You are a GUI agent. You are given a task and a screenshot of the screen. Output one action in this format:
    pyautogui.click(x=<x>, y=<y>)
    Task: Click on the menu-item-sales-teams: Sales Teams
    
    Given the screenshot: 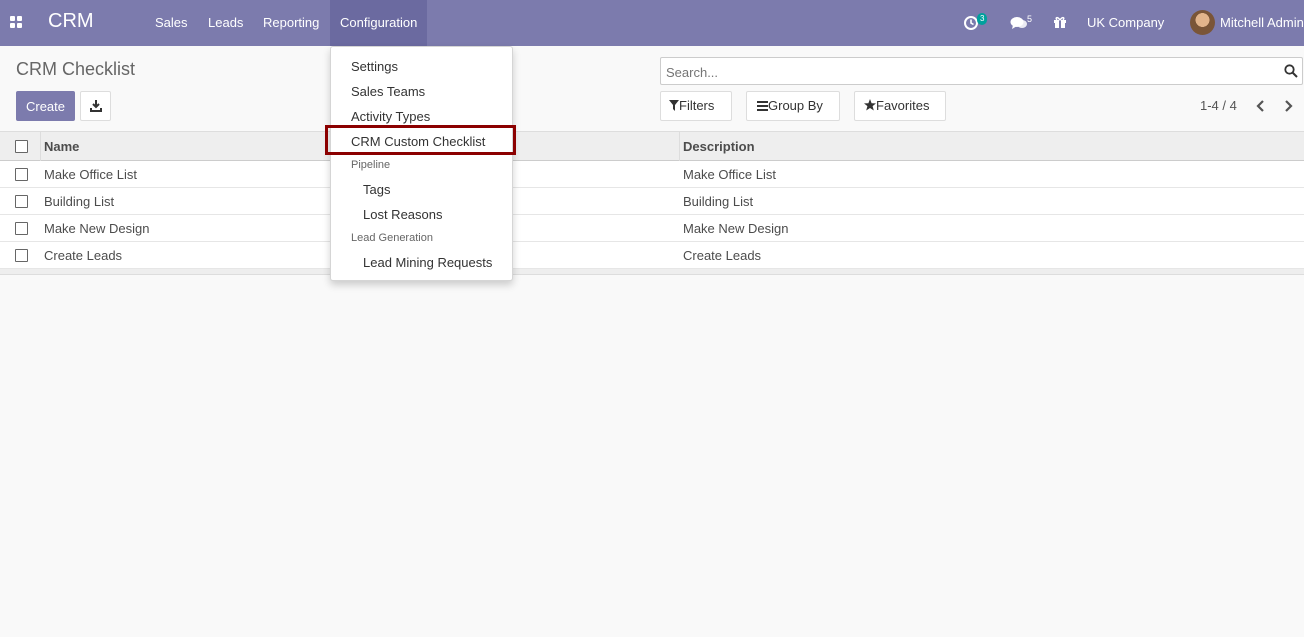 What is the action you would take?
    pyautogui.click(x=388, y=91)
    